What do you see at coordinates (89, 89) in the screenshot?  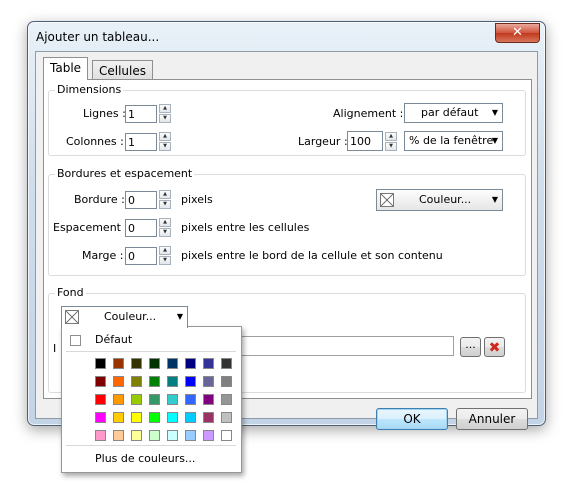 I see `dimensions-group-title: Dimensions` at bounding box center [89, 89].